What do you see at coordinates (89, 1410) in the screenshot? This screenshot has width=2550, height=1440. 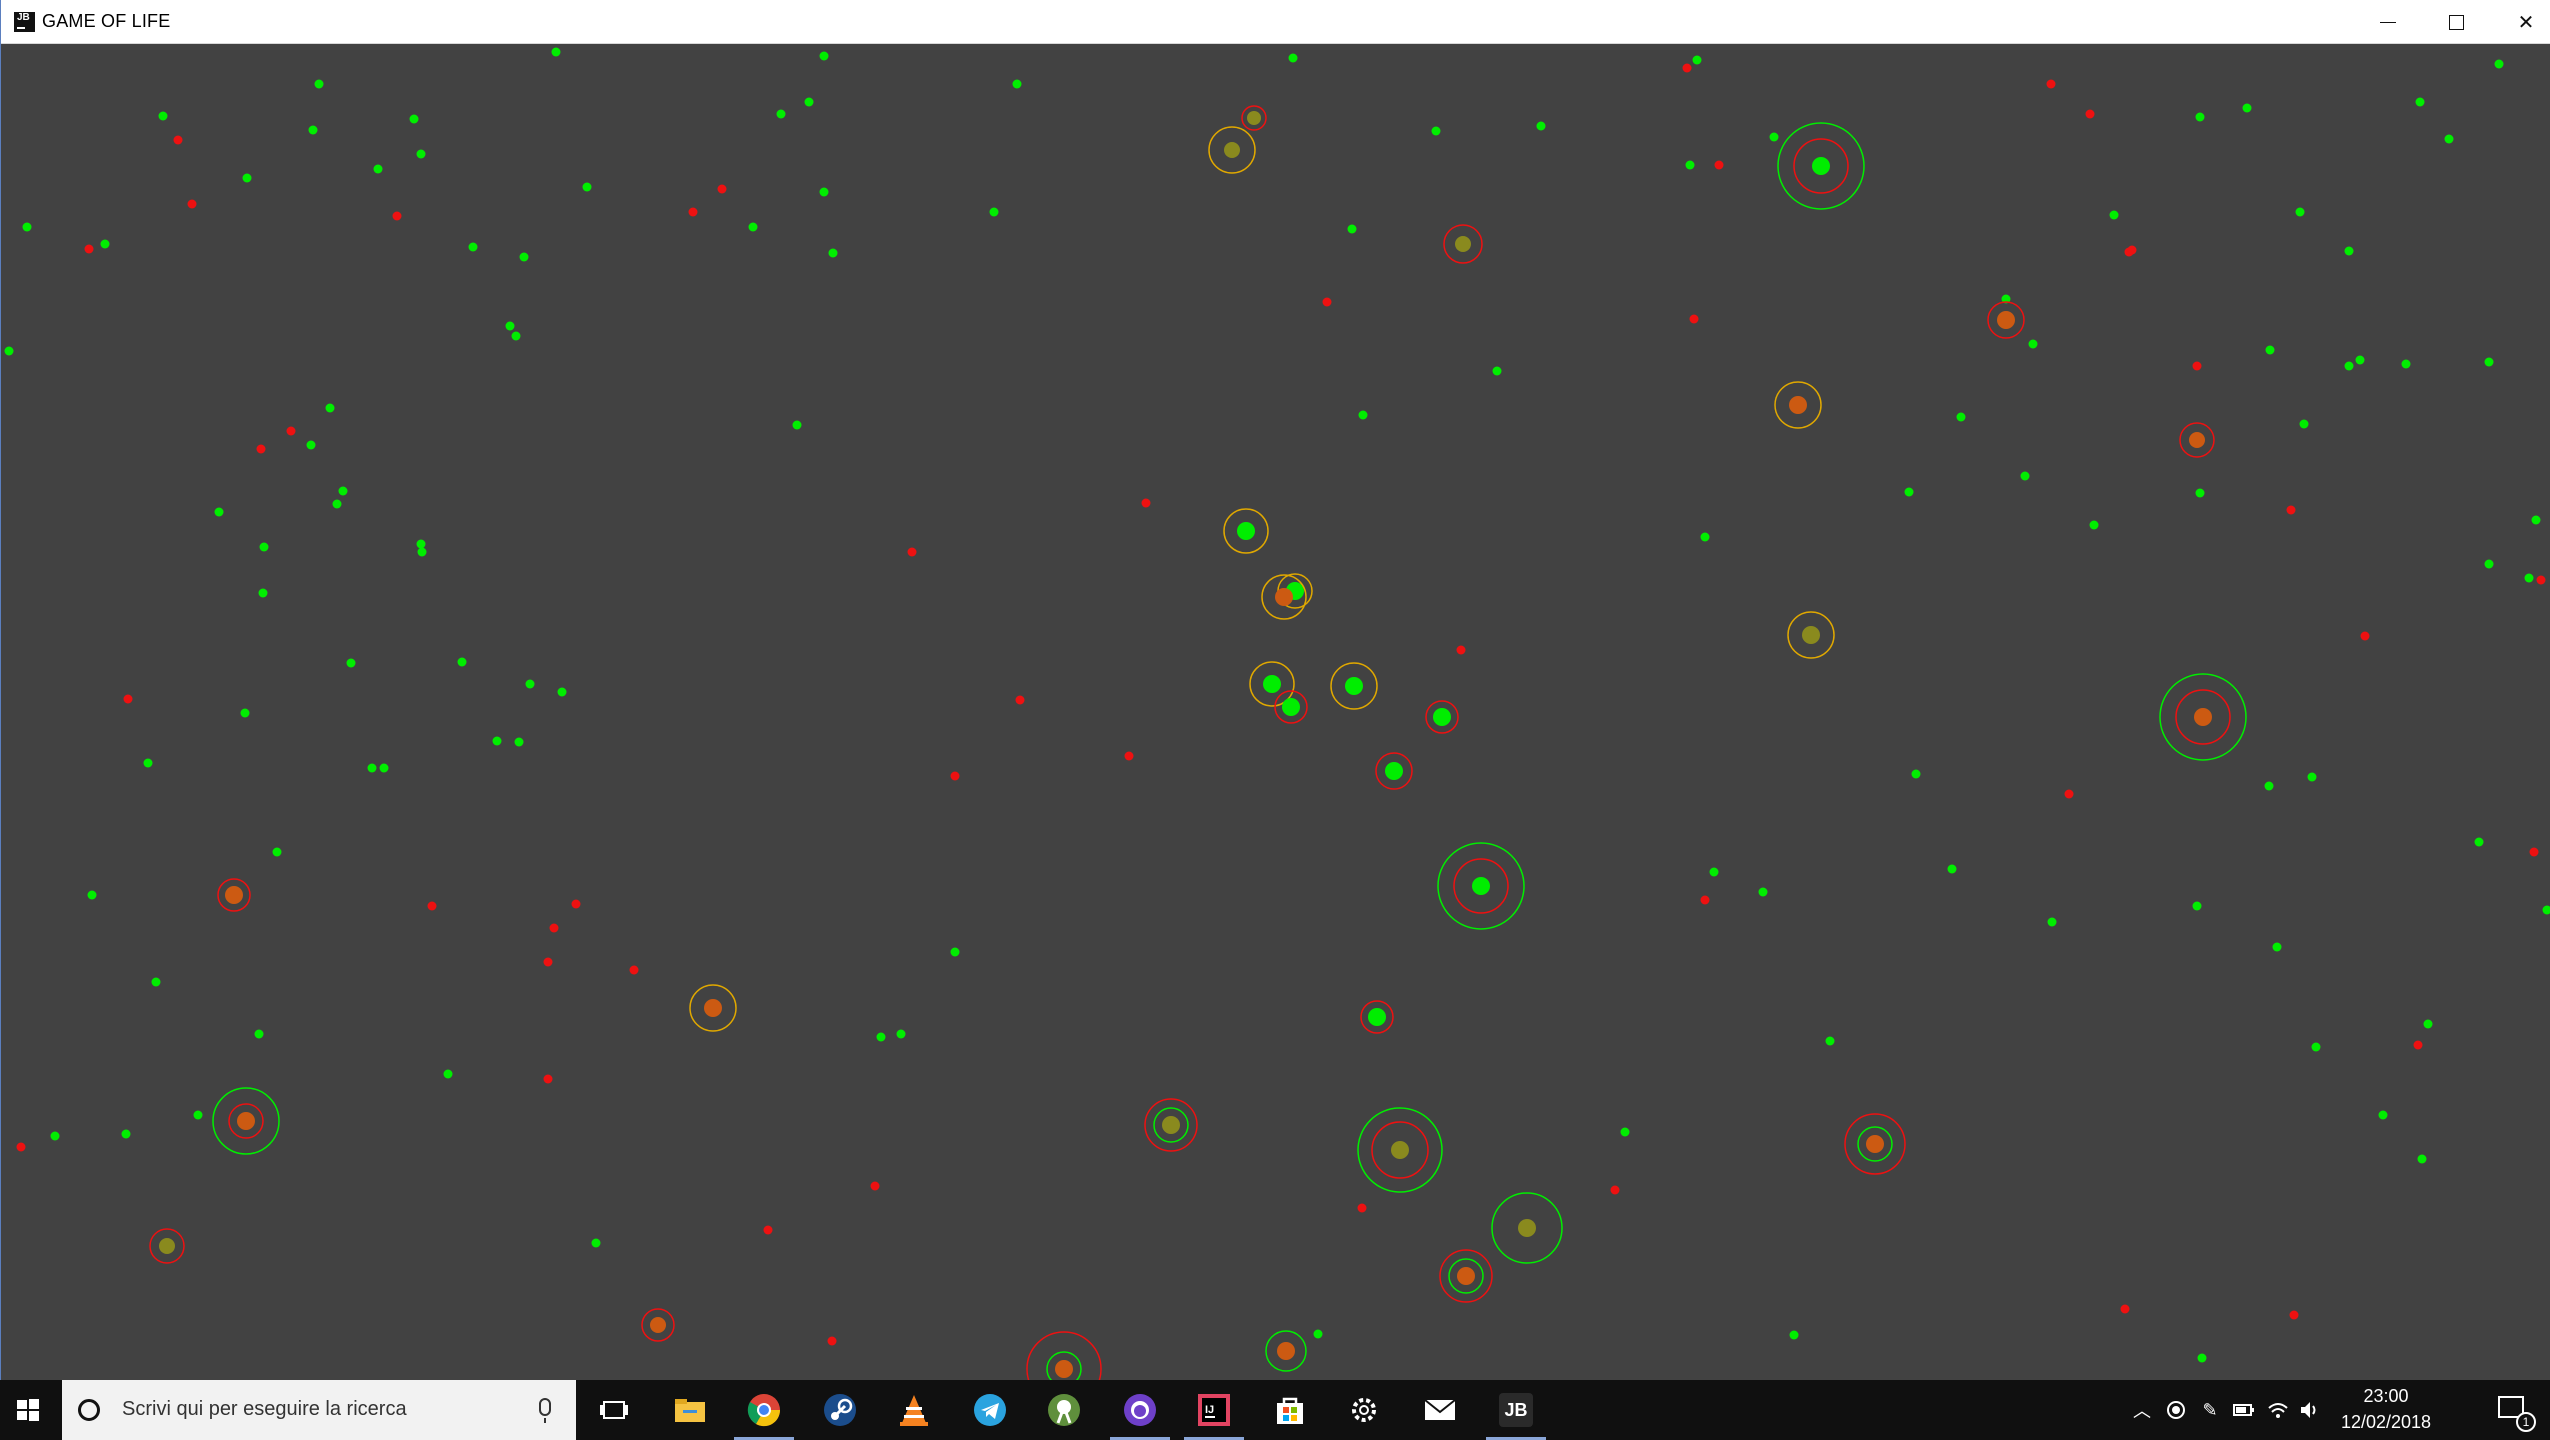 I see `cortana-icon` at bounding box center [89, 1410].